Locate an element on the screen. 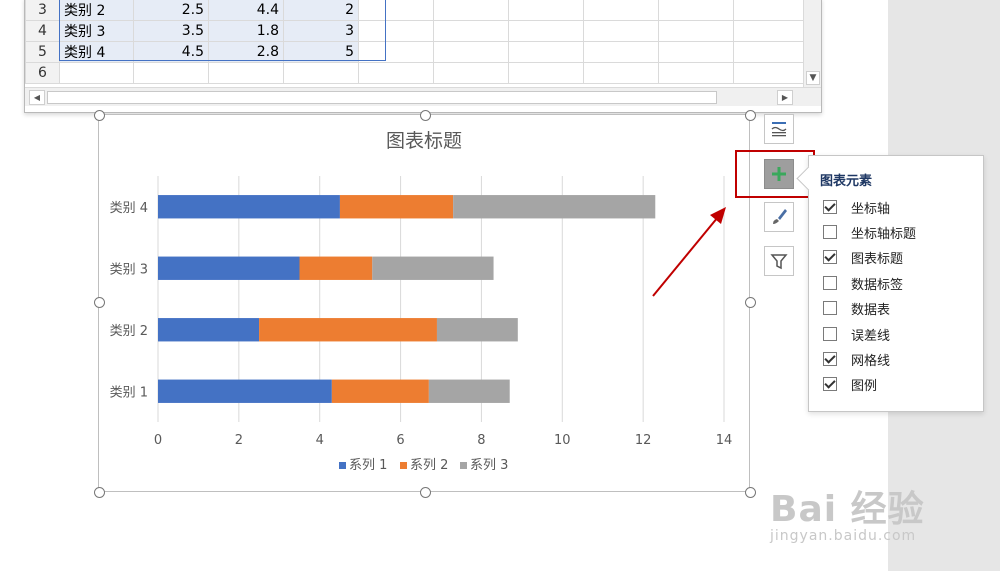  scroll-right-icon: ▶ is located at coordinates (785, 97).